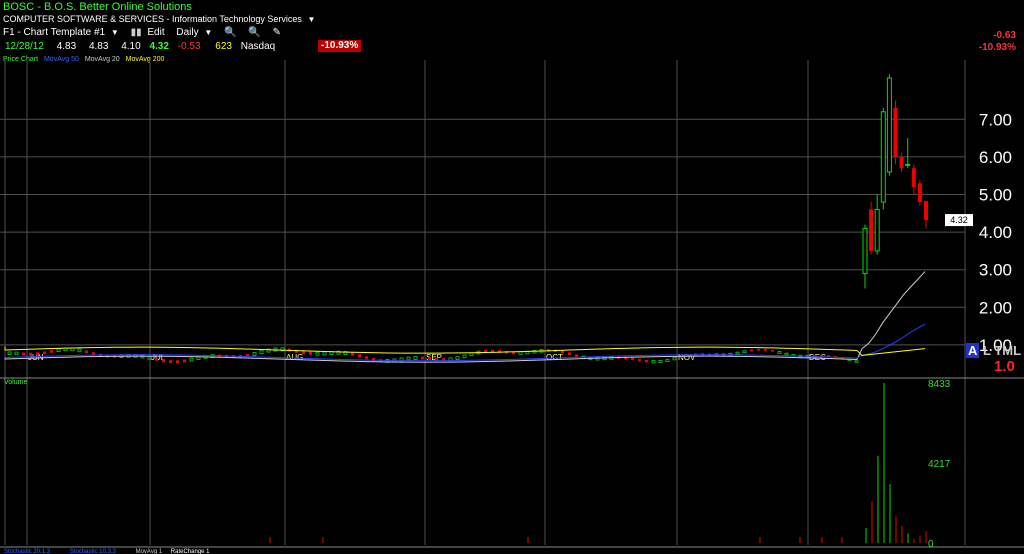  I want to click on side-panel-controls: A L TML, so click(993, 350).